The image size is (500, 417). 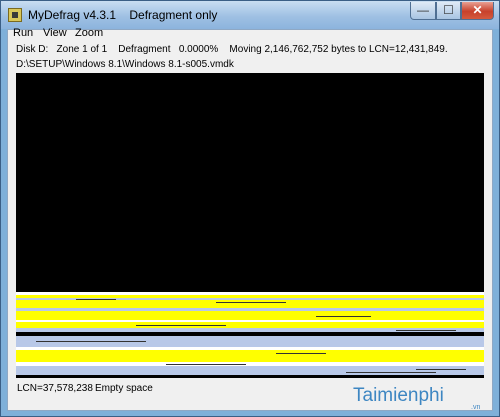 I want to click on lcn-readout: LCN=37,578,238, so click(x=55, y=388).